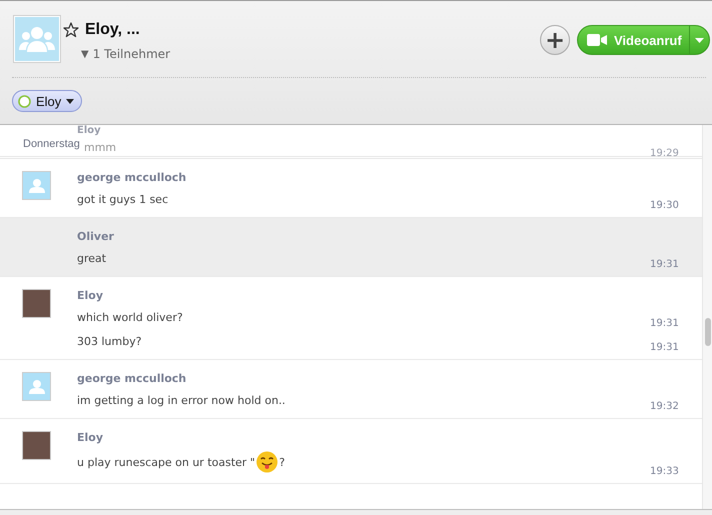 The image size is (712, 515). Describe the element at coordinates (131, 54) in the screenshot. I see `participants-count: 1 Teilnehmer` at that location.